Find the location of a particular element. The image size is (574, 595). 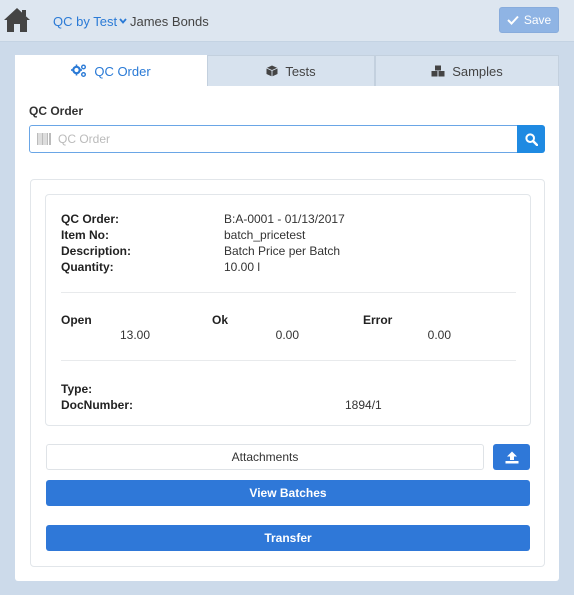

cube-icon is located at coordinates (272, 71).